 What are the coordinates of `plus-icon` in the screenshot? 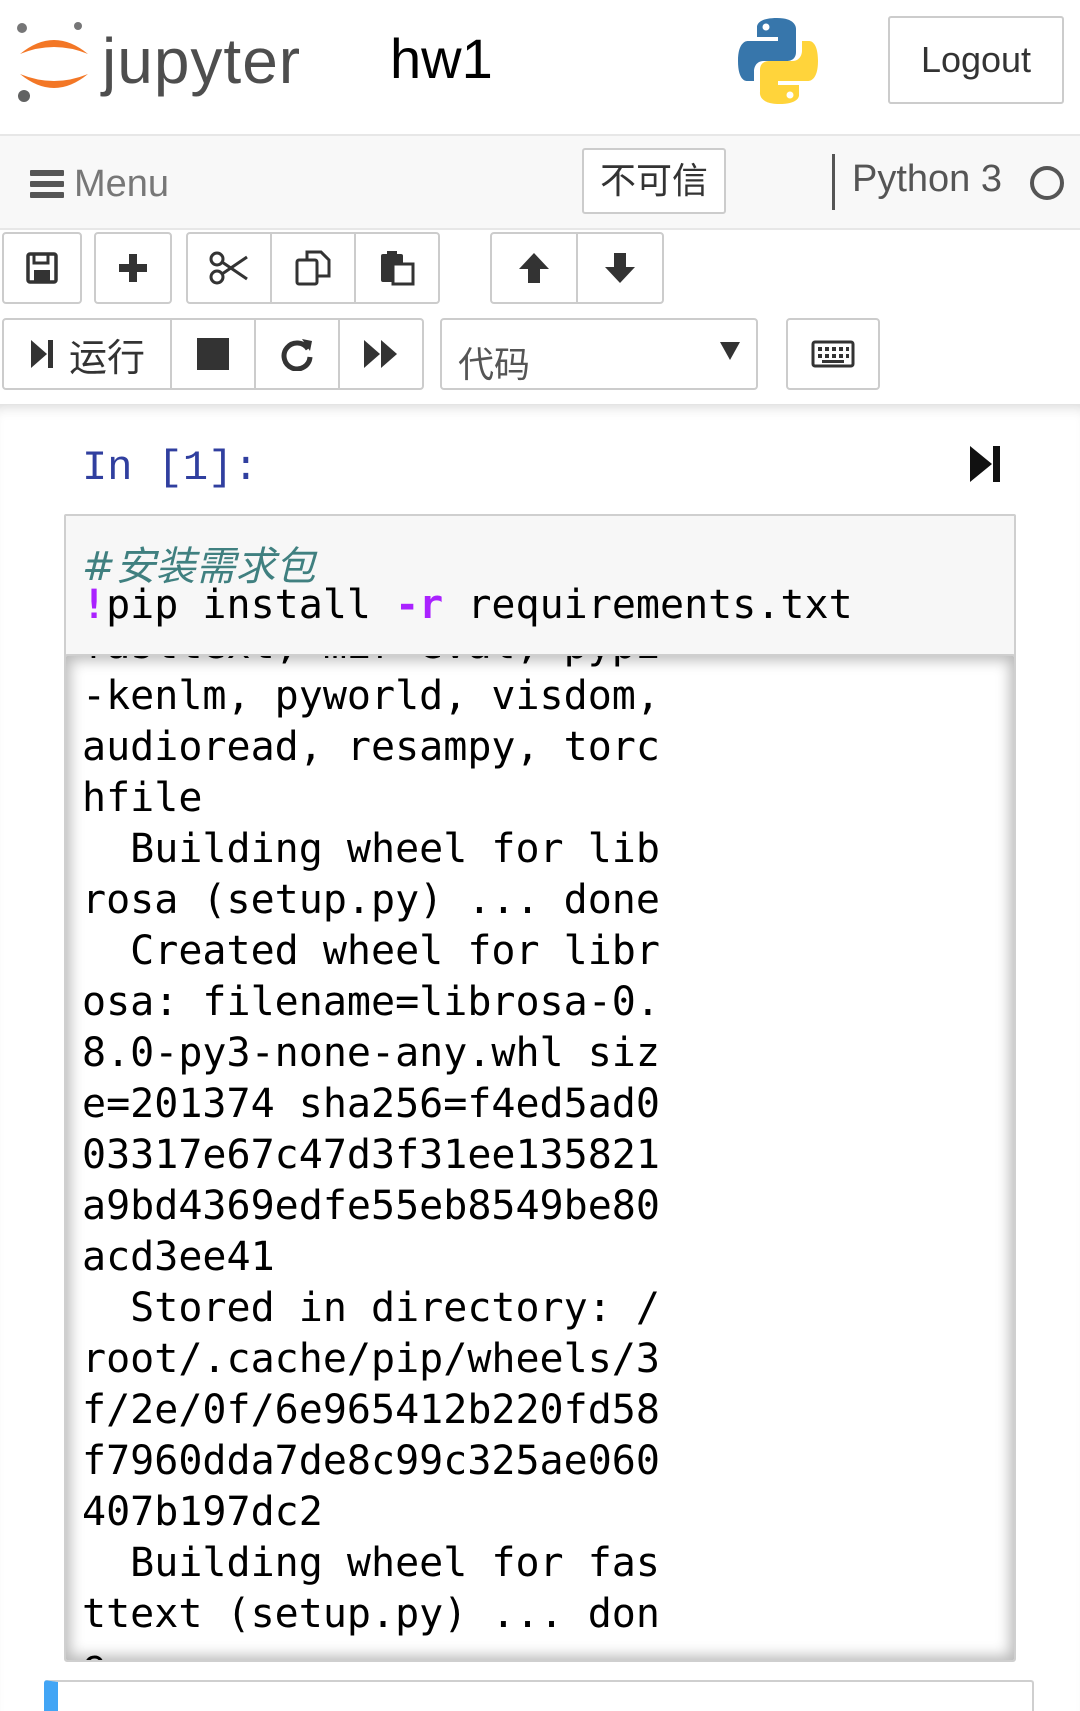 It's located at (133, 268).